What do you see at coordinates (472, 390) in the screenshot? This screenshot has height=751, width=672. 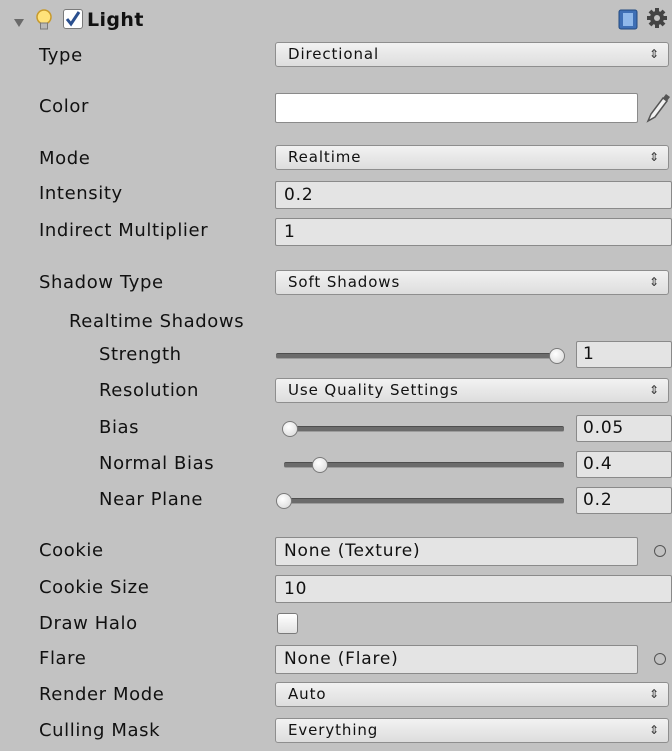 I see `resolution-dropdown: Use Quality Settings ⇕` at bounding box center [472, 390].